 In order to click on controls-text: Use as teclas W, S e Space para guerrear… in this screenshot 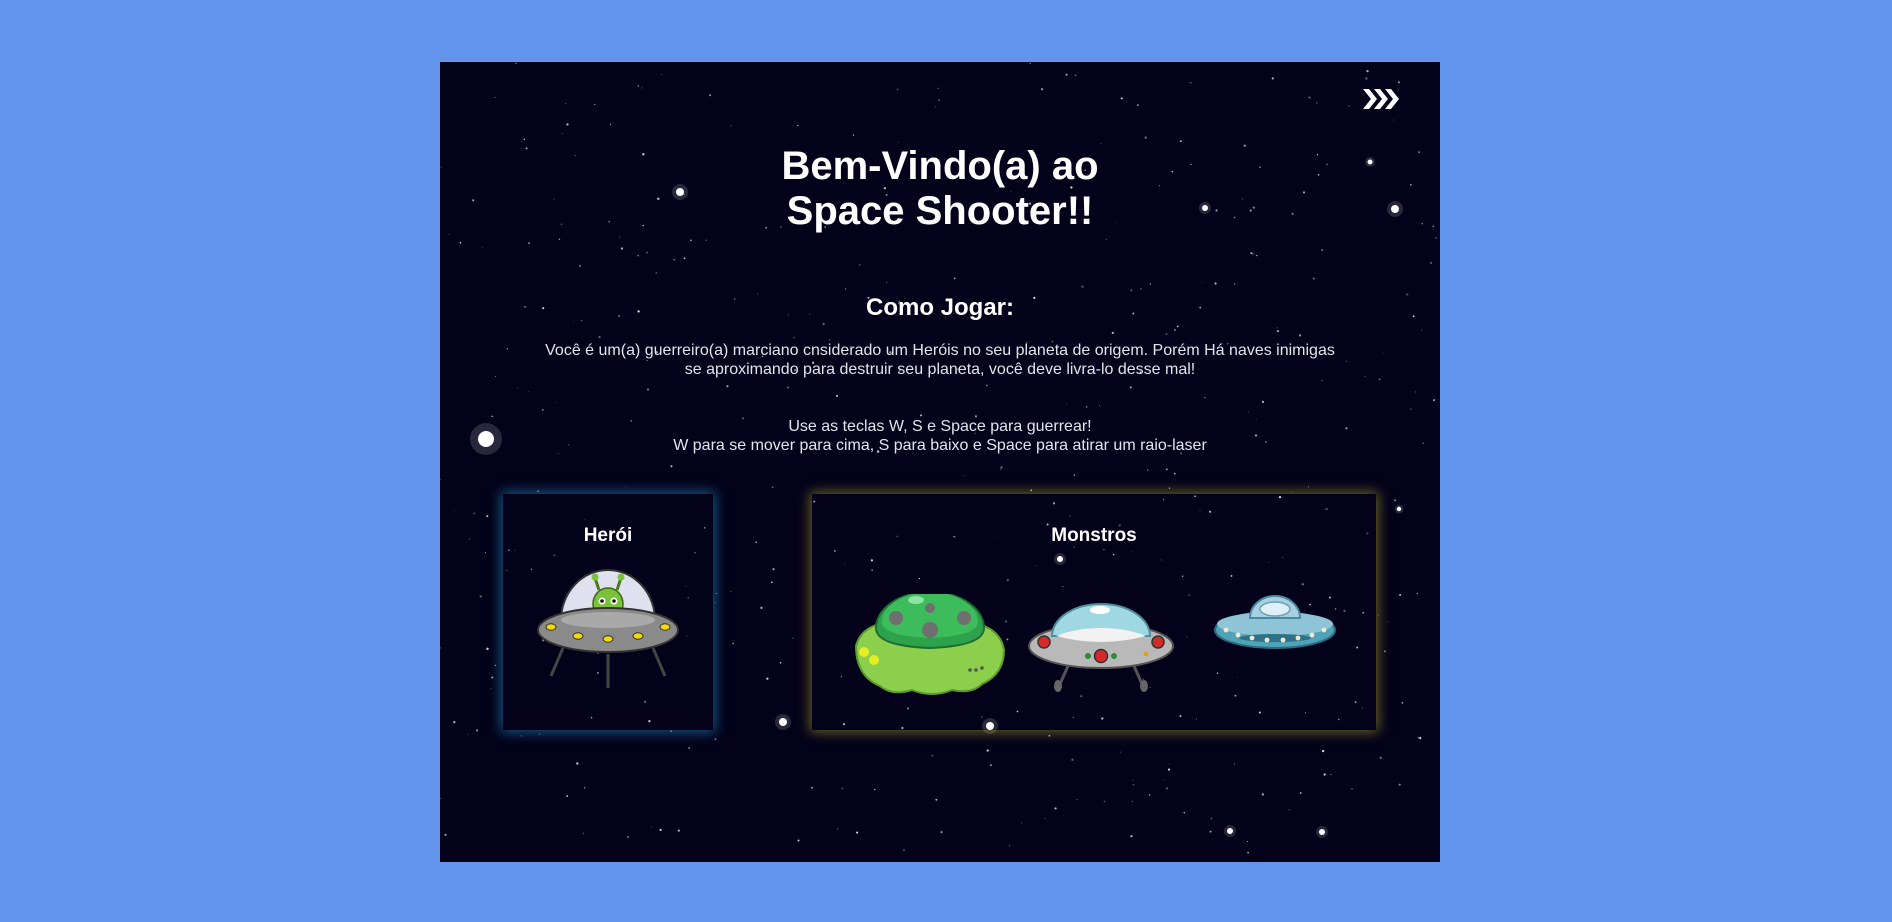, I will do `click(940, 436)`.